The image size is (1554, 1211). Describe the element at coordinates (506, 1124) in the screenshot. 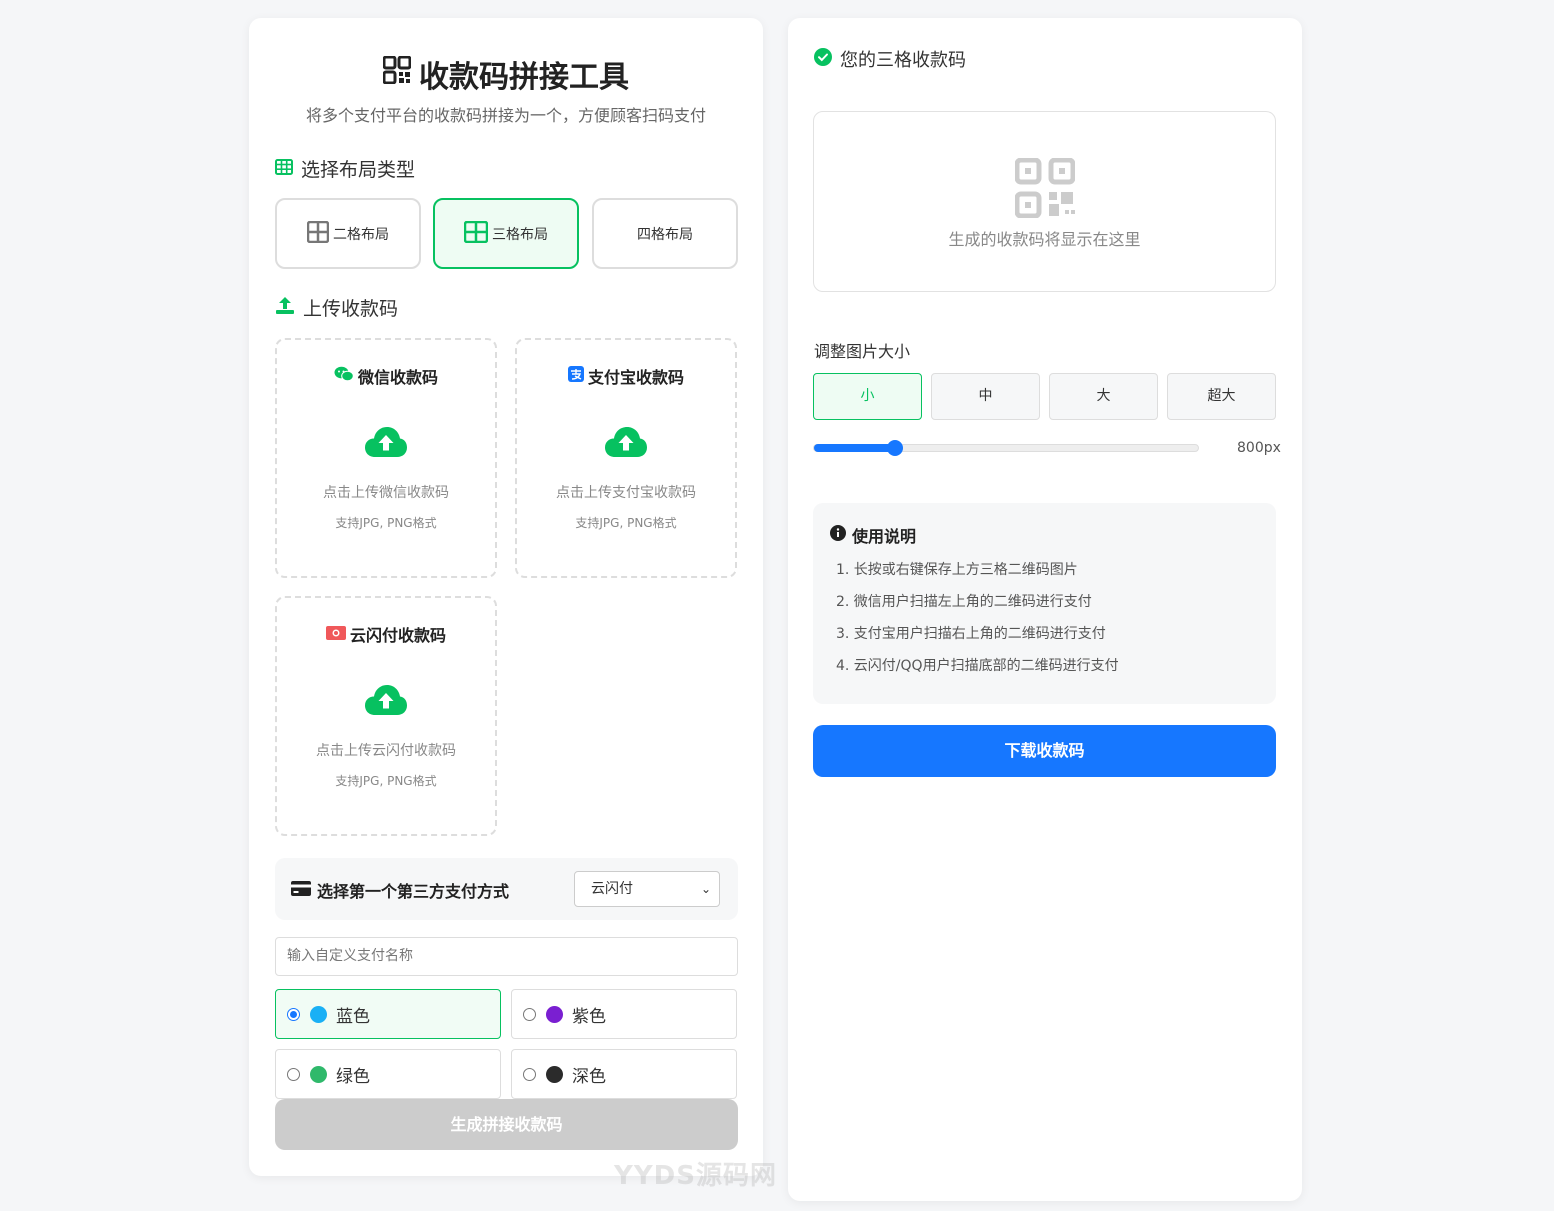

I see `generate-button: 生成拼接收款码` at that location.